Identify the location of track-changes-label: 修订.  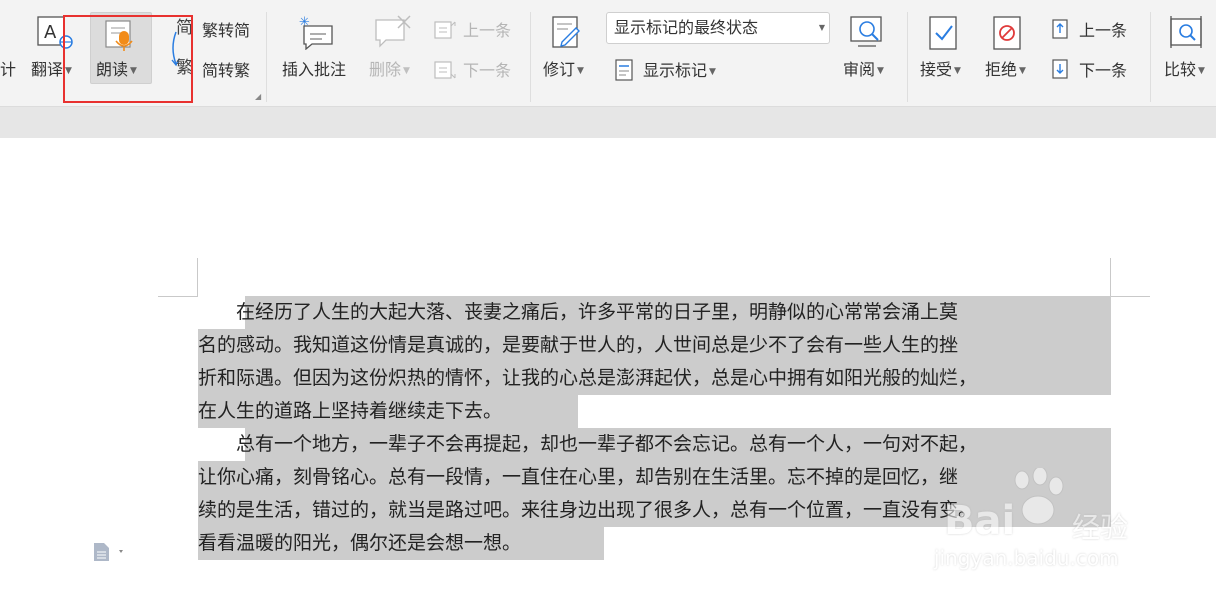
(559, 69).